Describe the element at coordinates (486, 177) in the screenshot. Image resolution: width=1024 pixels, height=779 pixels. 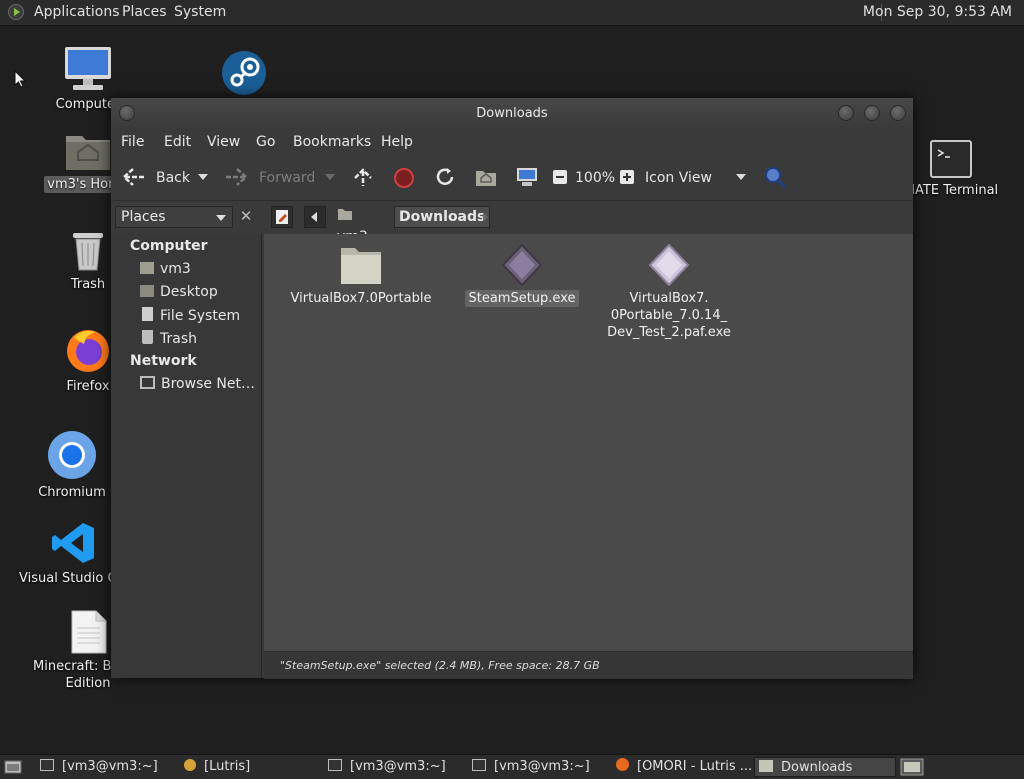
I see `home-icon` at that location.